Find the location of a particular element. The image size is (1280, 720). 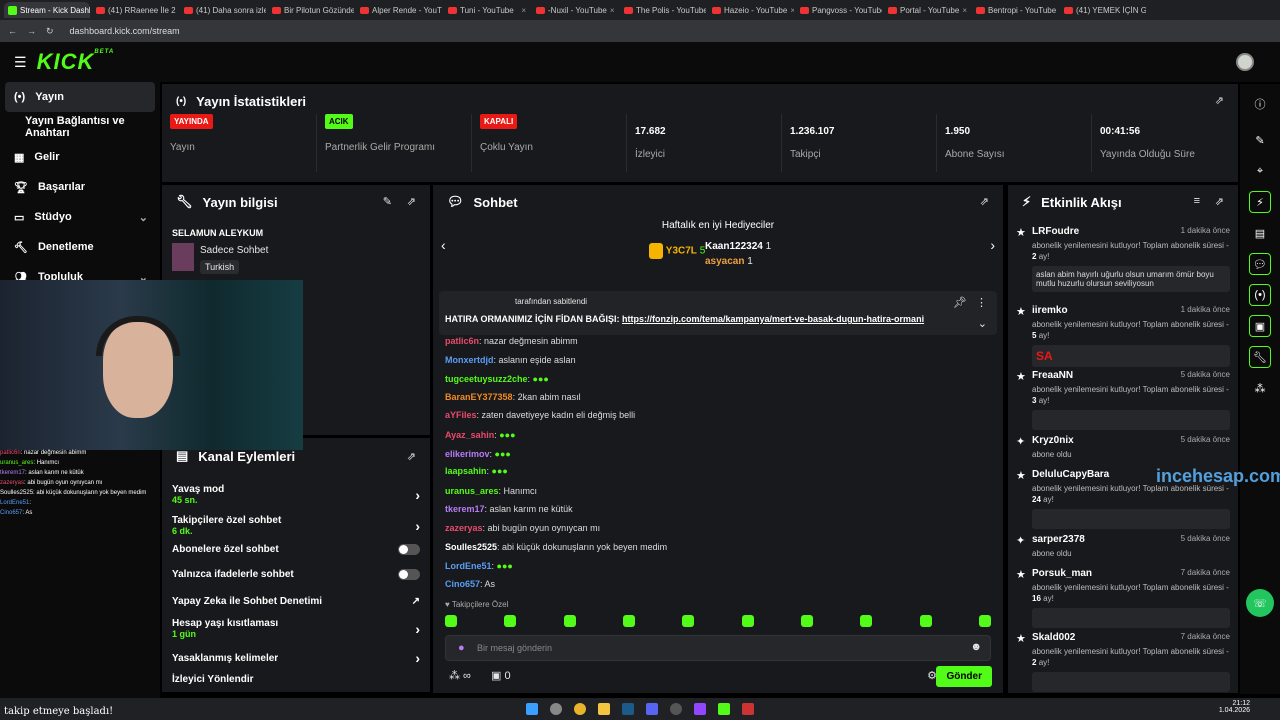

chat-username: elikerimov is located at coordinates (467, 454).